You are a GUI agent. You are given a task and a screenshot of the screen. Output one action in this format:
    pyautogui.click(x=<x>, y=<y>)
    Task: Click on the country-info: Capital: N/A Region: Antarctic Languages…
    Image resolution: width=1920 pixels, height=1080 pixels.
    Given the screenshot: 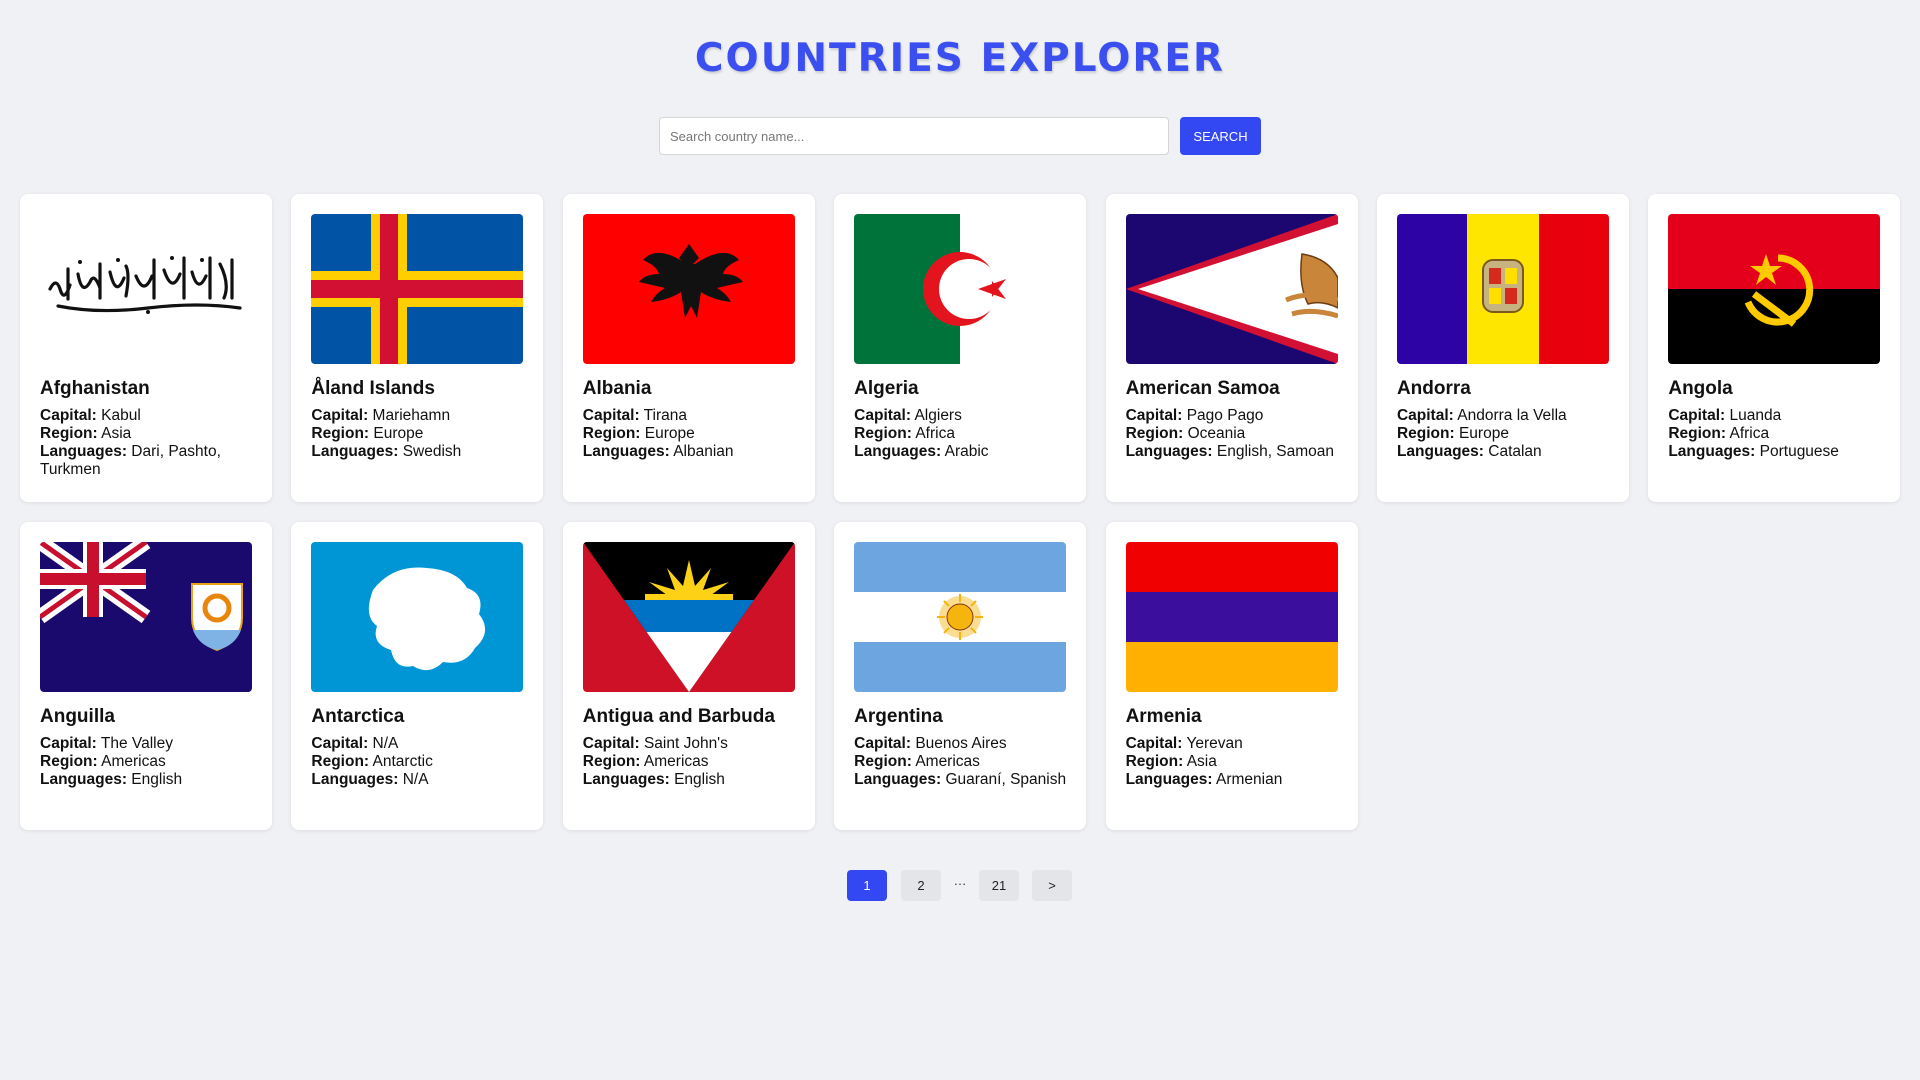 What is the action you would take?
    pyautogui.click(x=417, y=762)
    